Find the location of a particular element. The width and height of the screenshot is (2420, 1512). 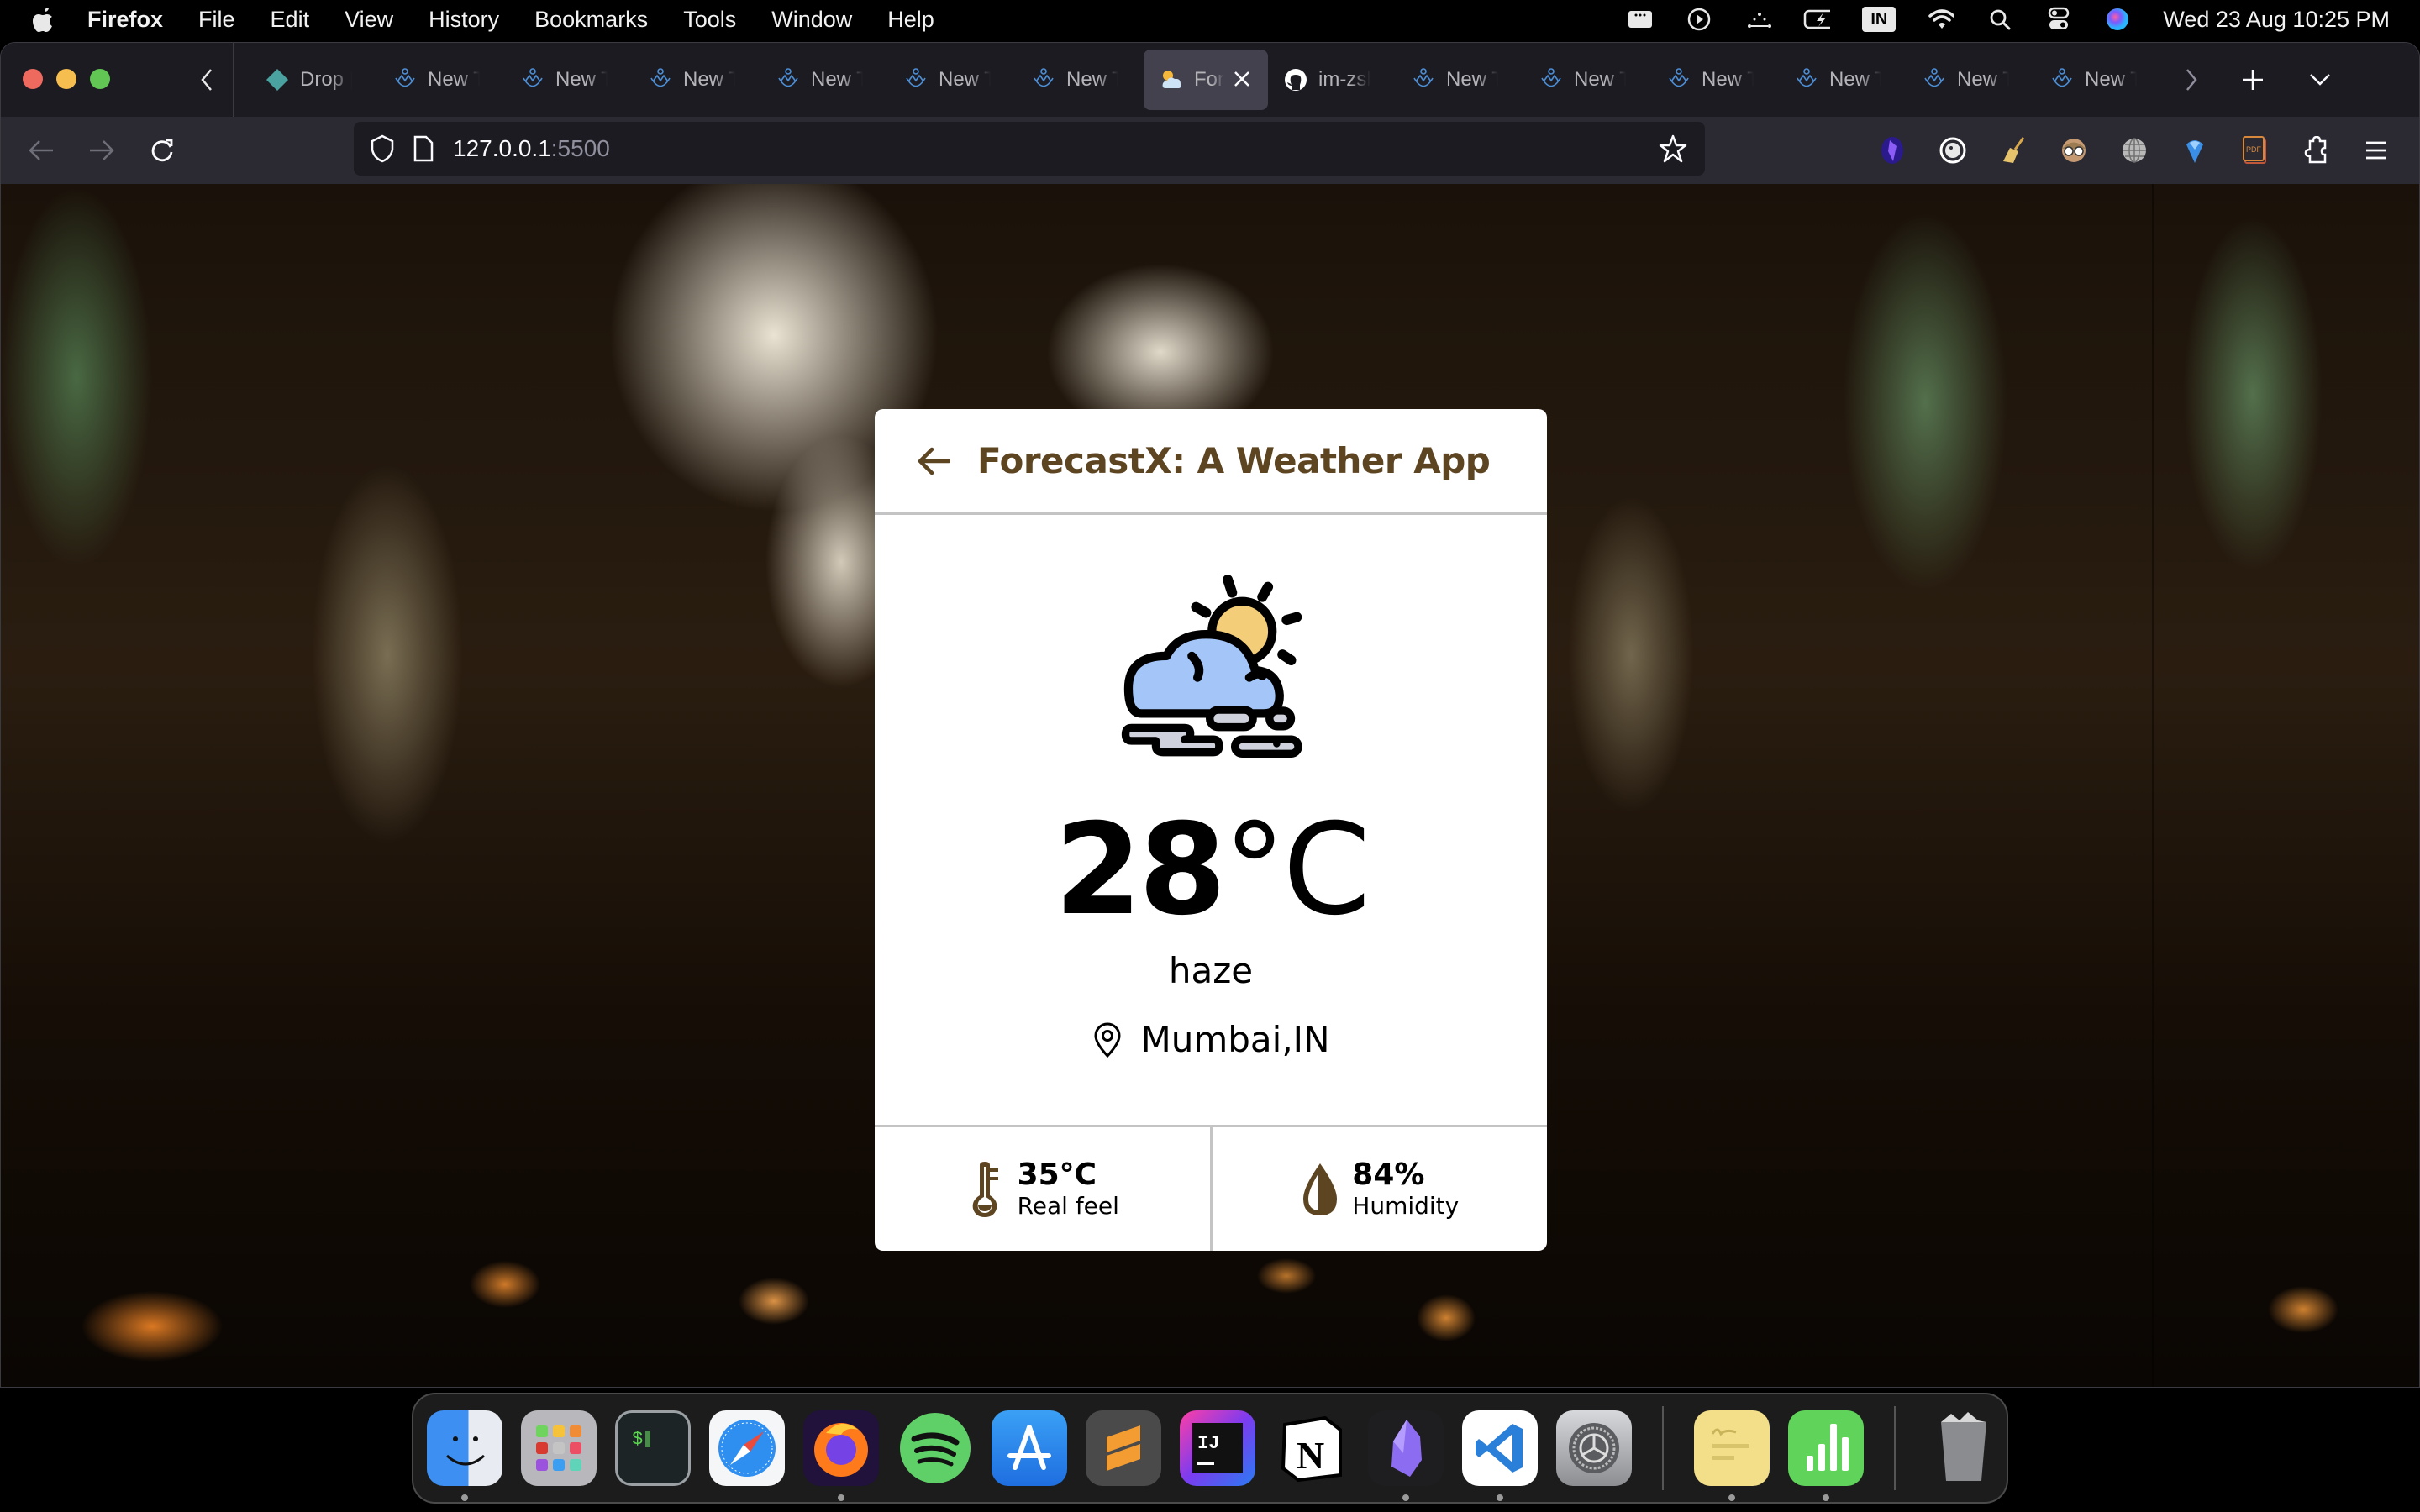

menu-help: Help is located at coordinates (910, 20).